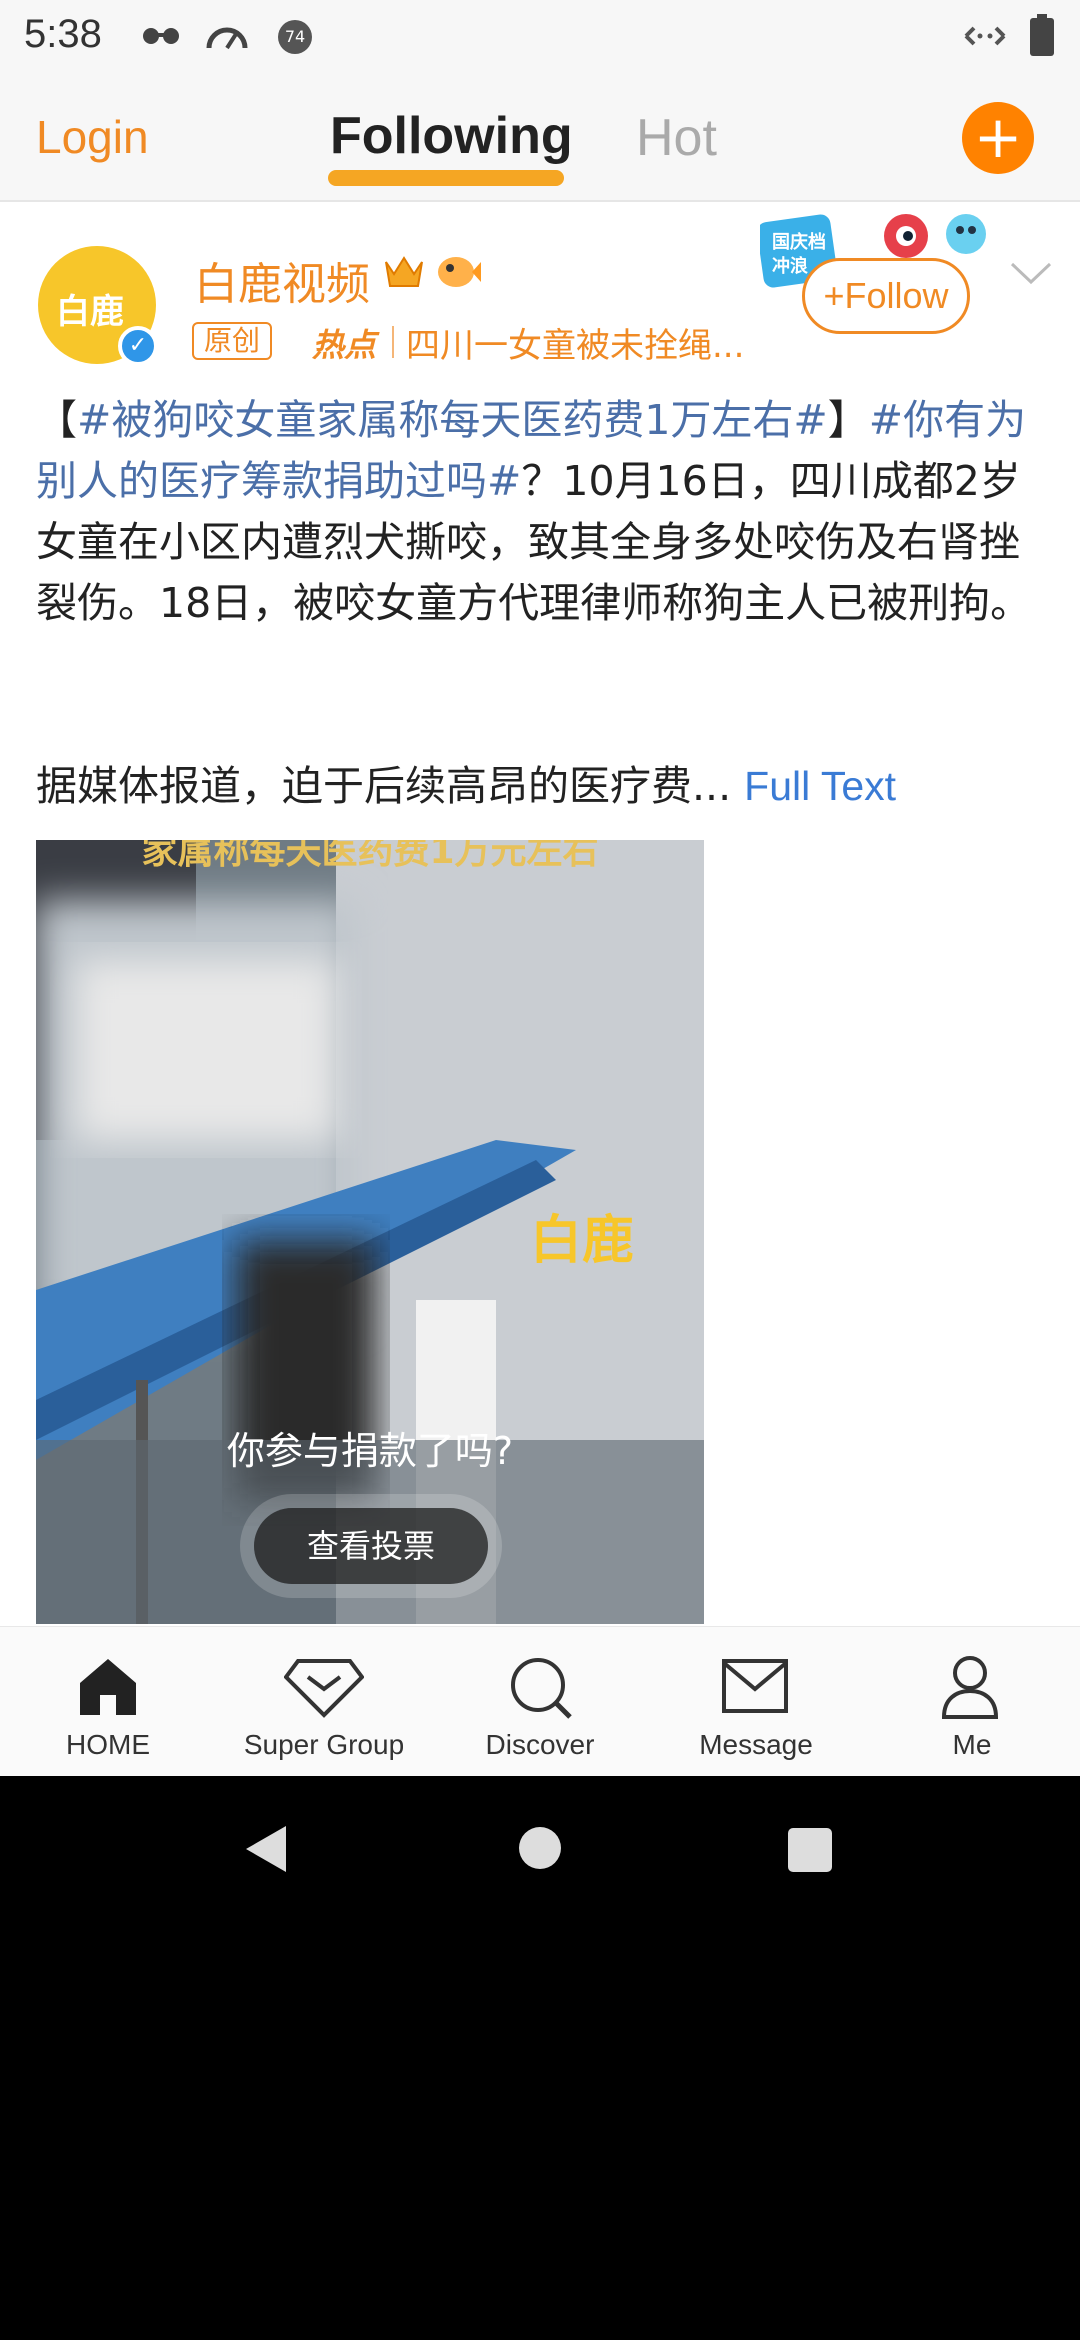 This screenshot has height=2340, width=1080. I want to click on follow-button: +Follow, so click(886, 296).